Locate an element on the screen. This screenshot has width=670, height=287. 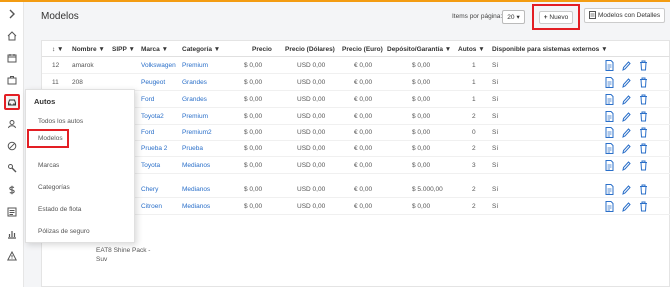
header-categoria: Categoría ▼ is located at coordinates (201, 49).